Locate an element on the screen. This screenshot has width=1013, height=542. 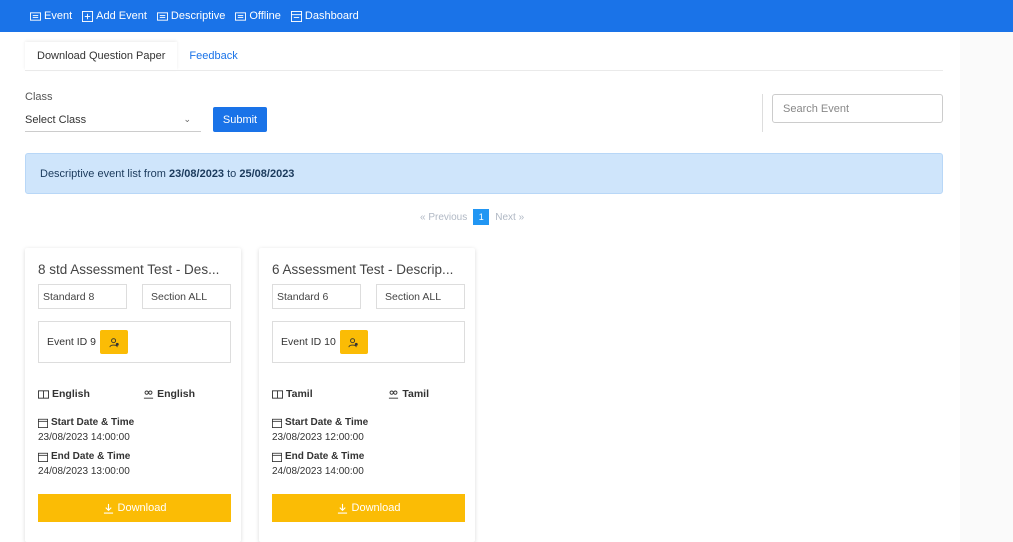
nav-item-dashboard: Dashboard is located at coordinates (324, 16).